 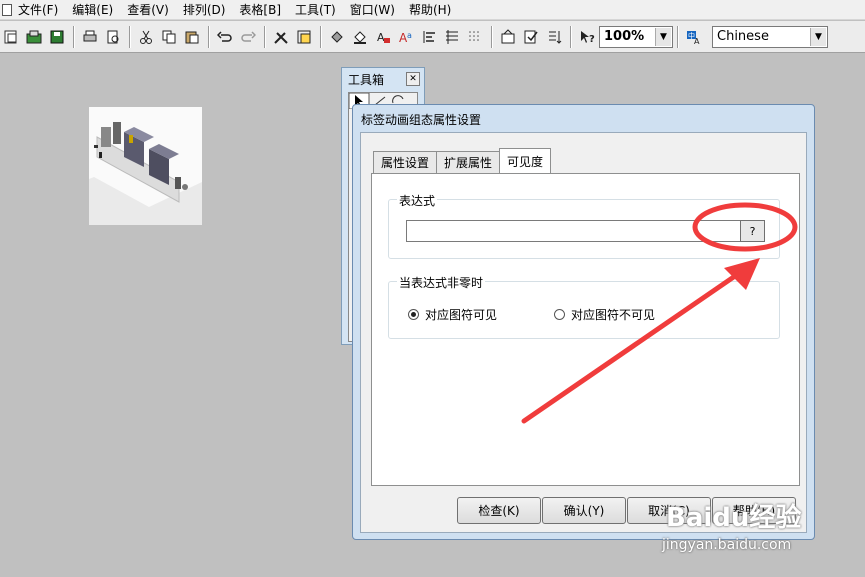 I want to click on properties-icon, so click(x=507, y=36).